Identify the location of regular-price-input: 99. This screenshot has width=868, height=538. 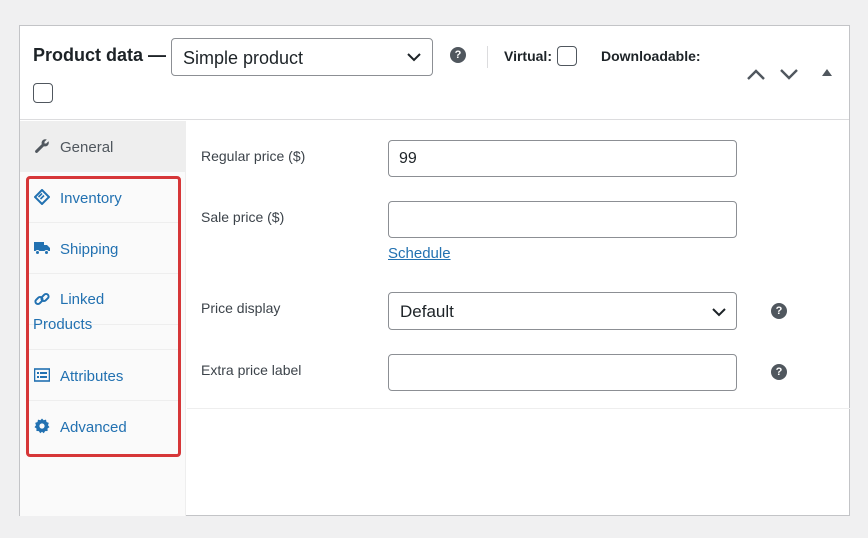
(562, 158).